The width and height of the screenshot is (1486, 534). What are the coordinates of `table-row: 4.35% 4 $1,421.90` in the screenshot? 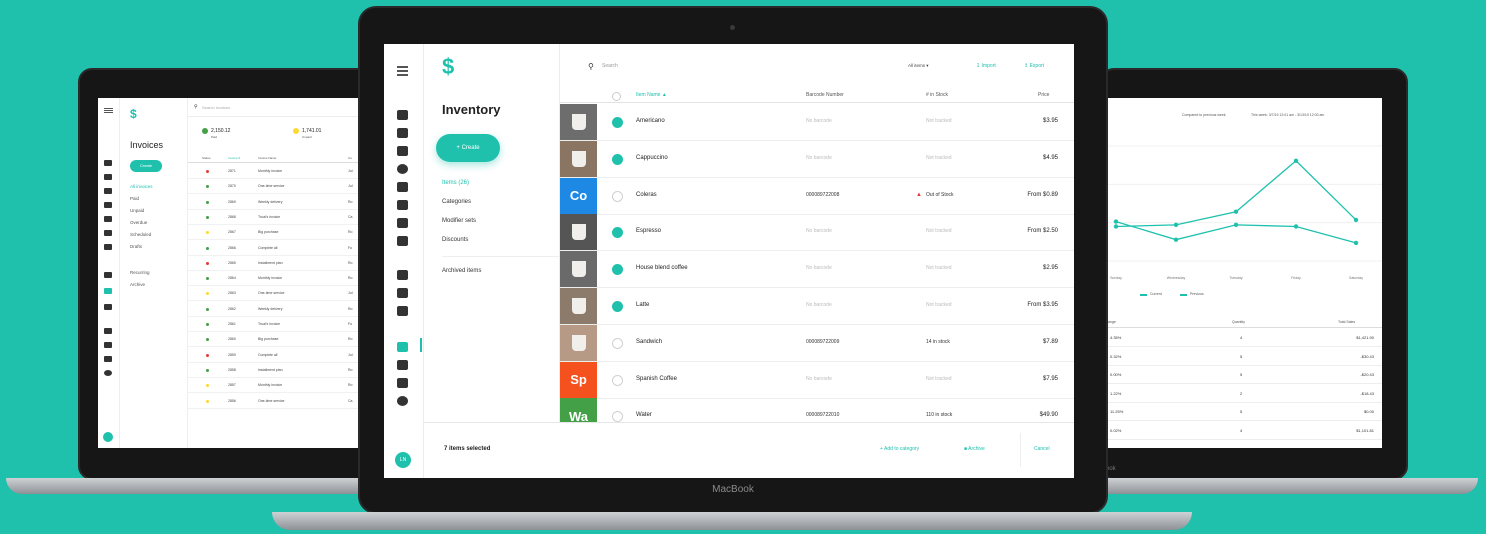 It's located at (1244, 338).